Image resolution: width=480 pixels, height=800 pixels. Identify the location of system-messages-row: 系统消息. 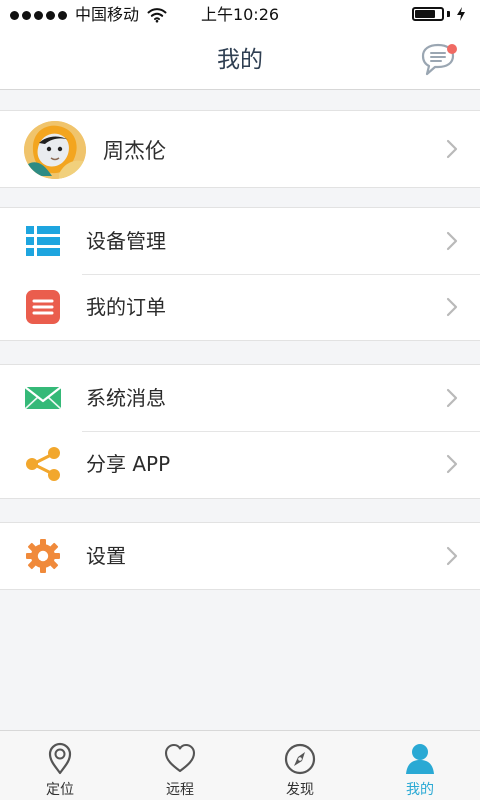
(240, 398).